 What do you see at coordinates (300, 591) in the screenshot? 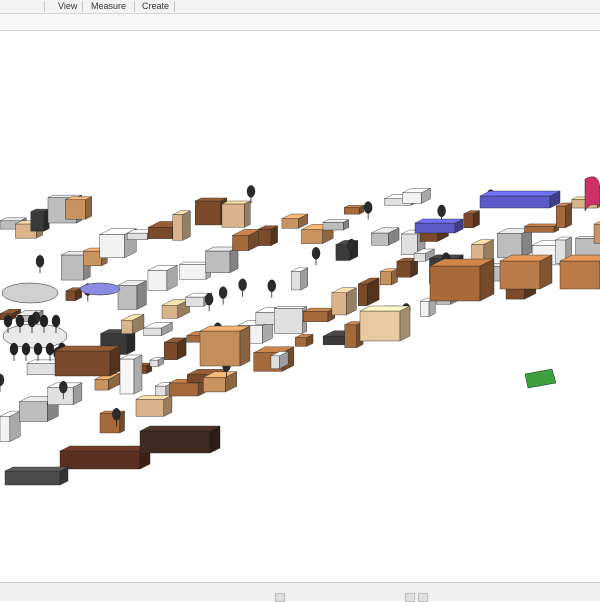
I see `status-bar` at bounding box center [300, 591].